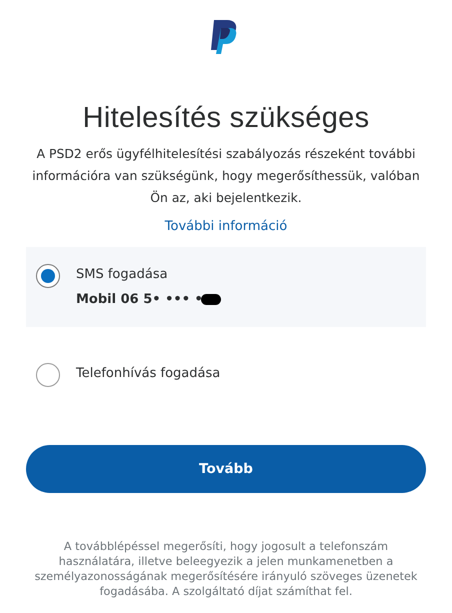 The height and width of the screenshot is (613, 452). What do you see at coordinates (139, 299) in the screenshot?
I see `phone-number: Mobil 06 5• ••• •` at bounding box center [139, 299].